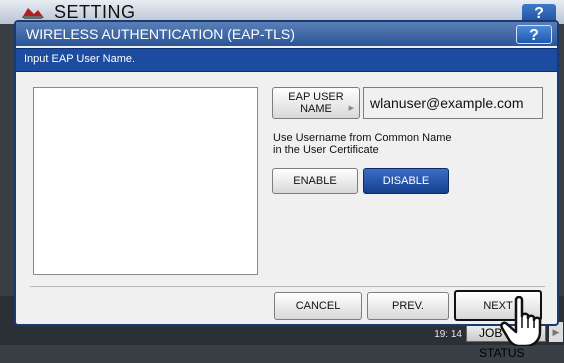  What do you see at coordinates (406, 181) in the screenshot?
I see `disable-button: DISABLE` at bounding box center [406, 181].